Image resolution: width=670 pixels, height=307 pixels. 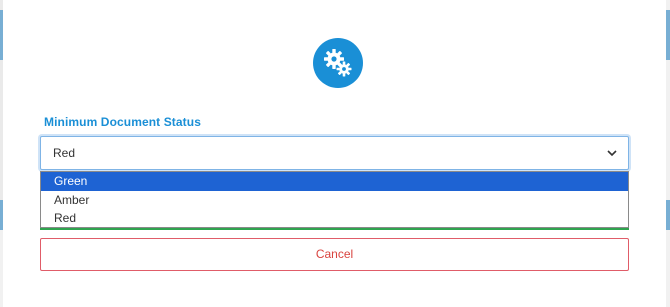 What do you see at coordinates (122, 122) in the screenshot?
I see `minimum-document-status-label: Minimum Document Status` at bounding box center [122, 122].